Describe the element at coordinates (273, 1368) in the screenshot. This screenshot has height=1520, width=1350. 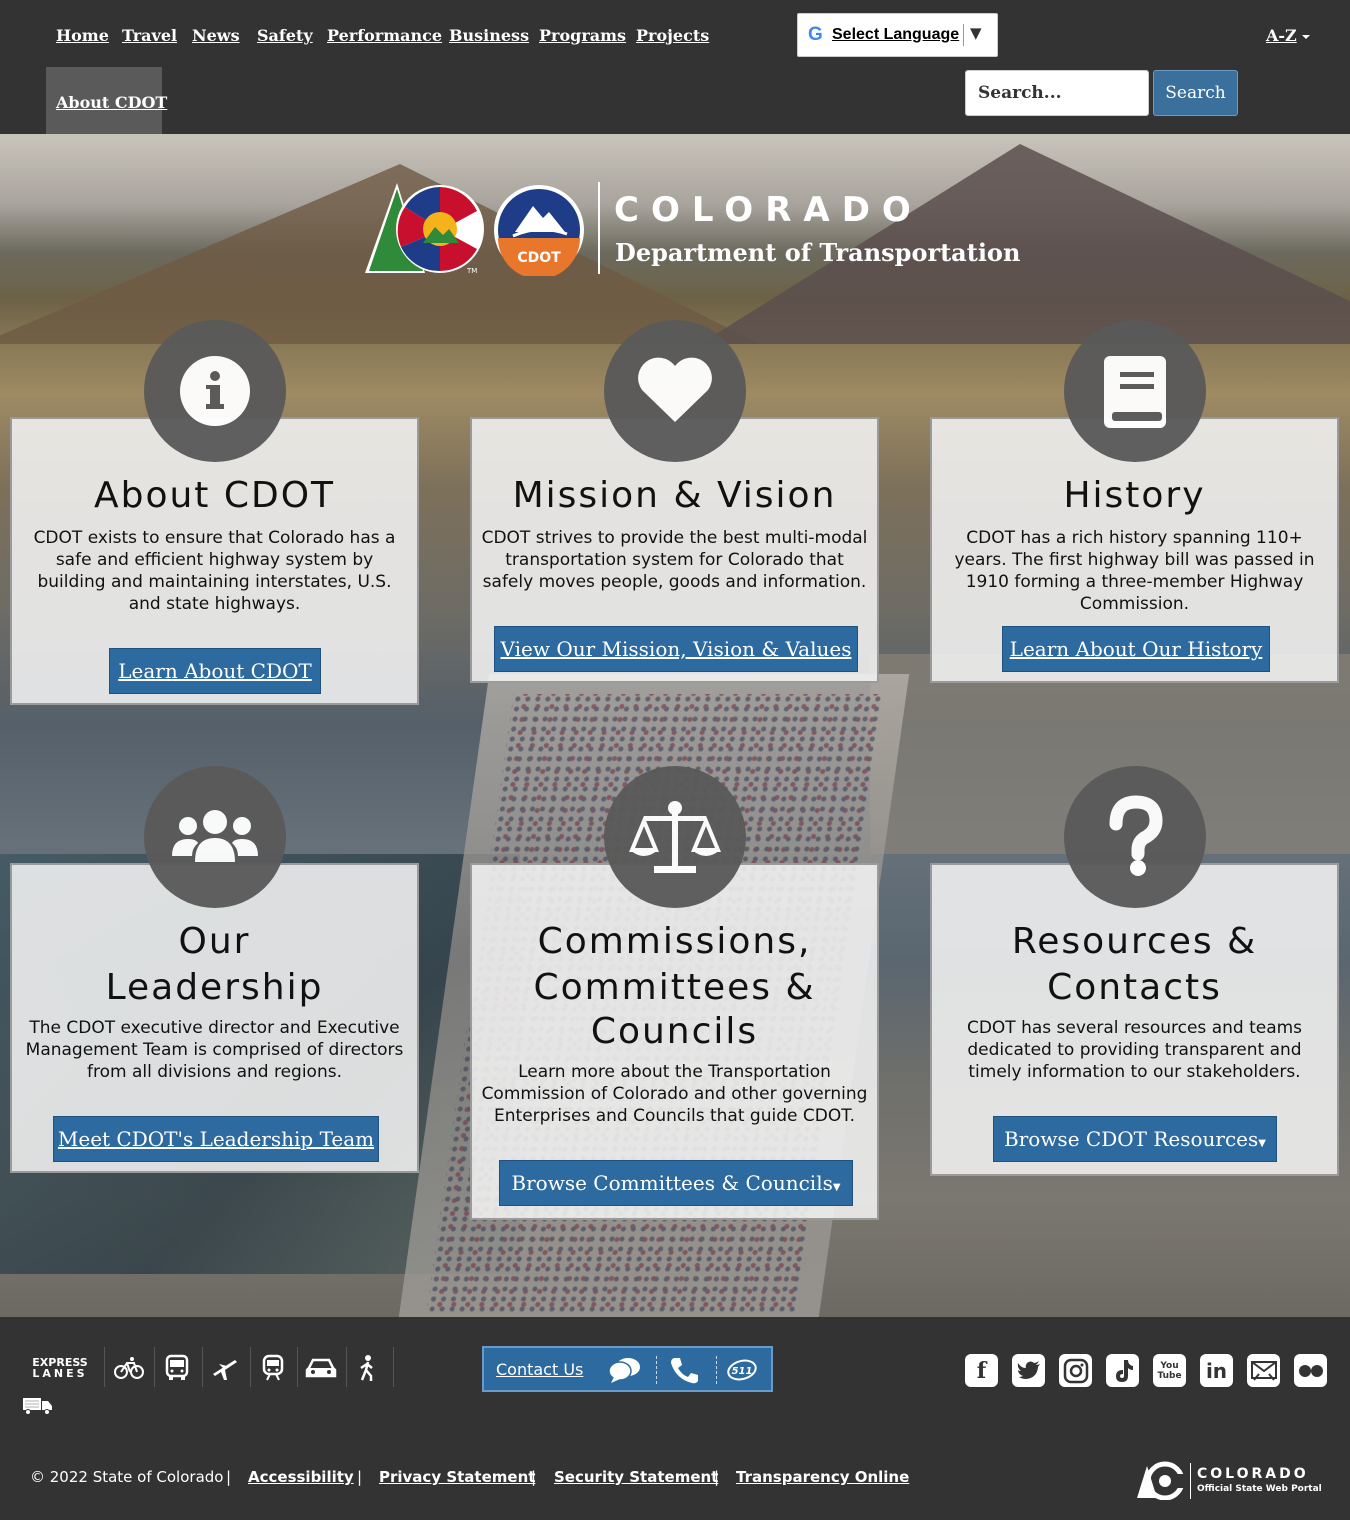
I see `train-icon` at that location.